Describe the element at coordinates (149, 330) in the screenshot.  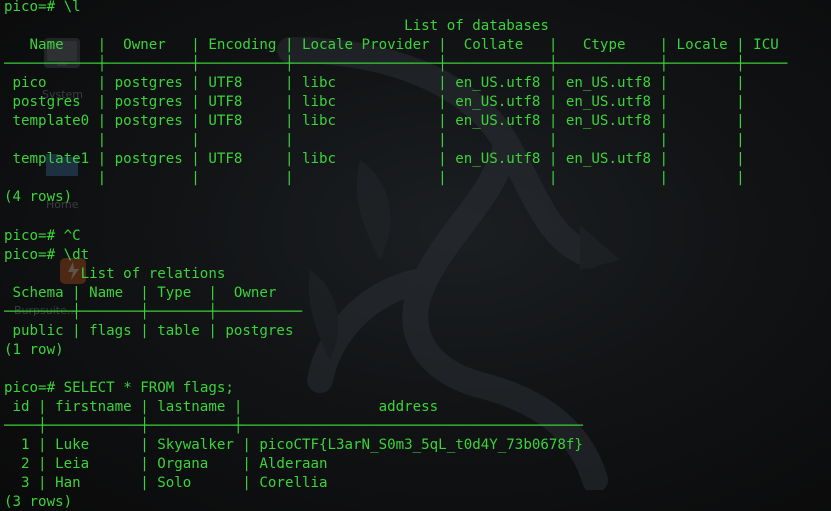
I see `output-line: public | flags | table | postgres` at that location.